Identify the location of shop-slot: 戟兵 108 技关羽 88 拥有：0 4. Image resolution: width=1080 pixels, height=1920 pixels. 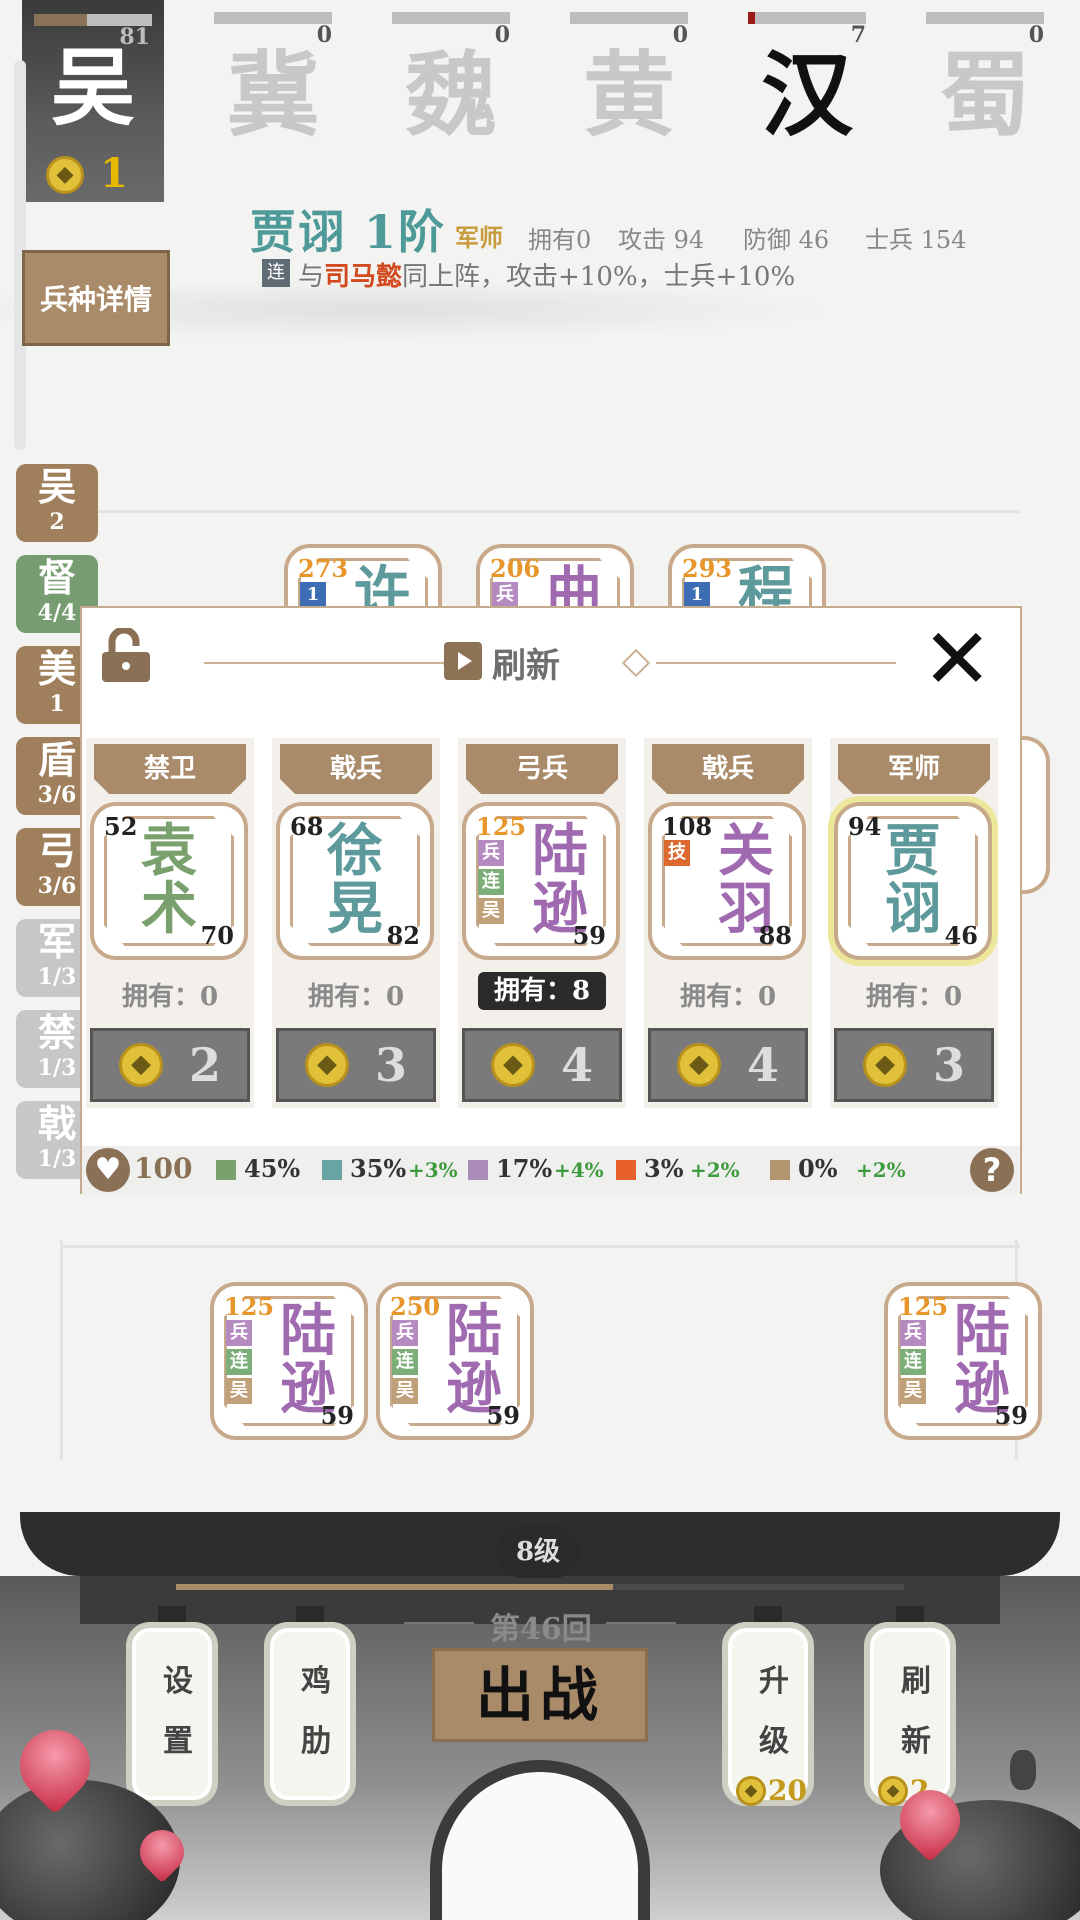
(728, 923).